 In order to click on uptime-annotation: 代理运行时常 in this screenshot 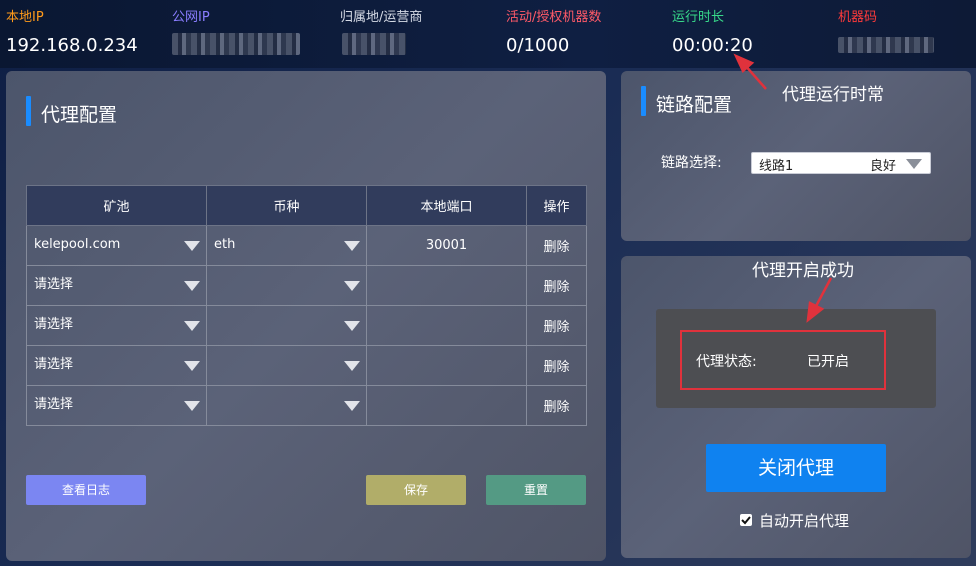, I will do `click(833, 95)`.